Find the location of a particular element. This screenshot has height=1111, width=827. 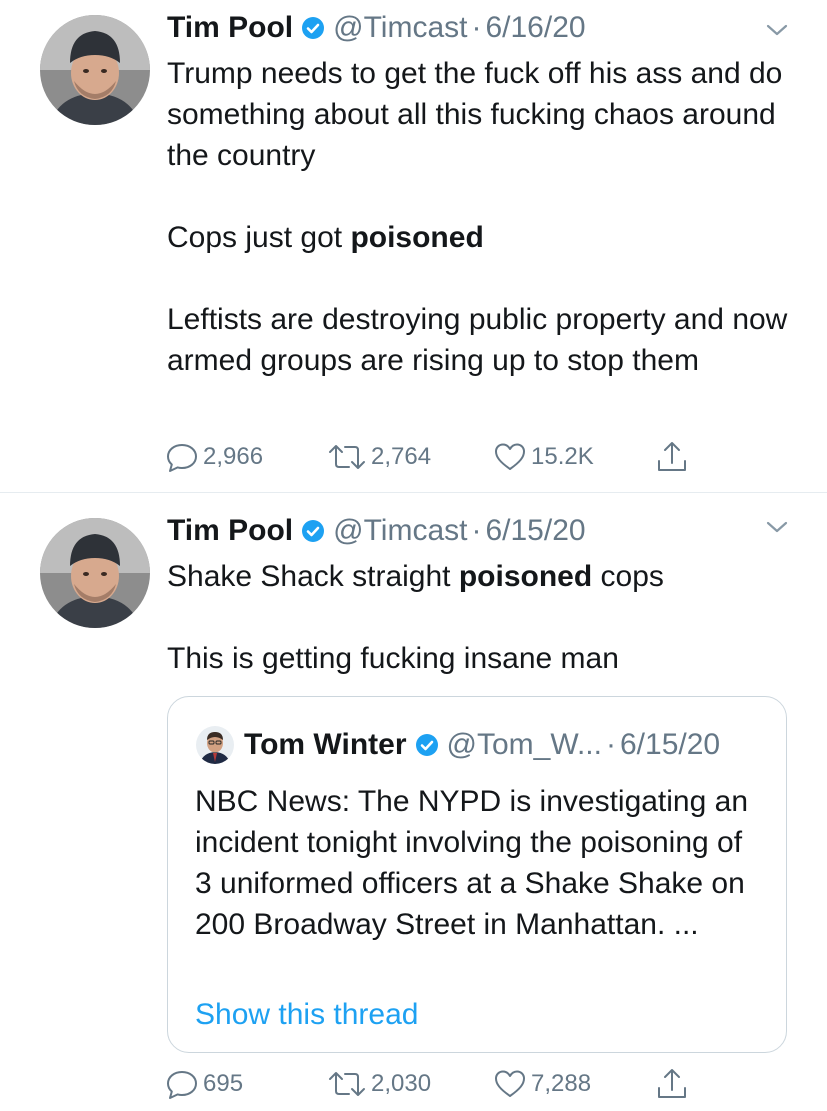

like-count: 7,288 is located at coordinates (561, 1083).